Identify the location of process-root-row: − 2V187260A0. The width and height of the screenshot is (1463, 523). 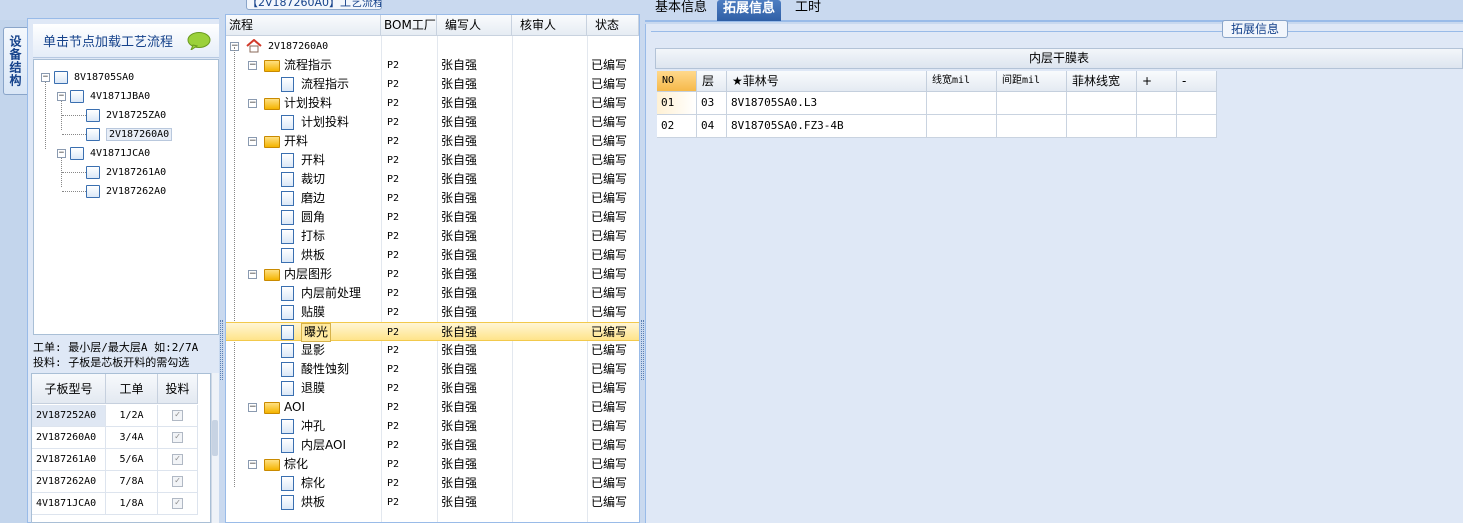
(432, 46).